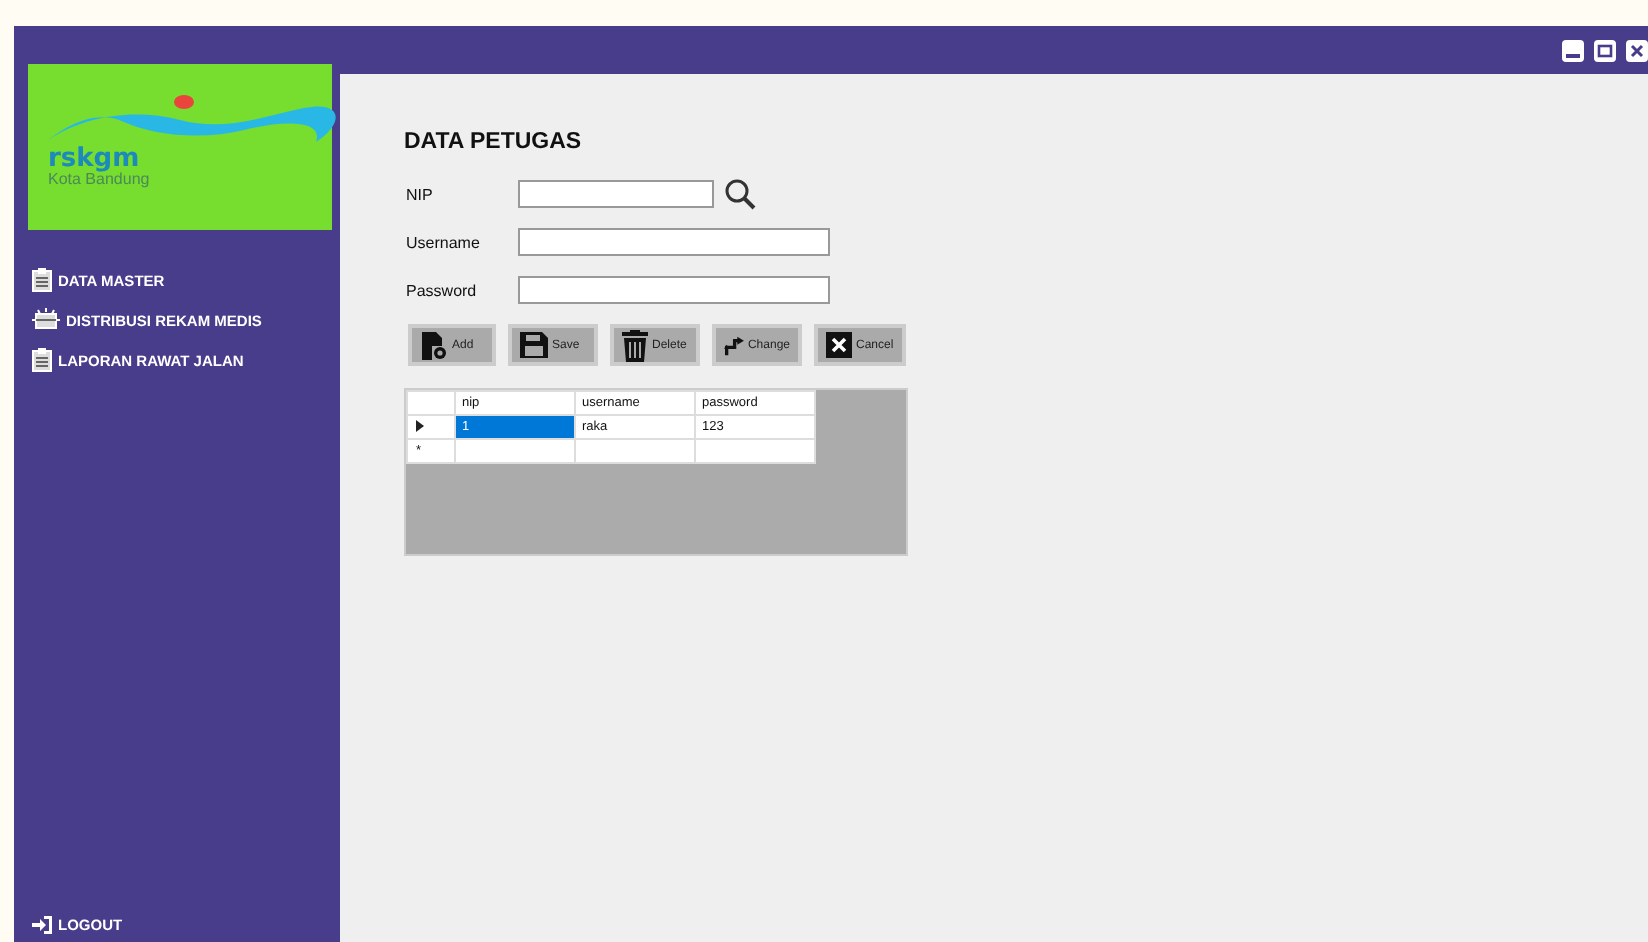  What do you see at coordinates (1573, 50) in the screenshot?
I see `minimize-icon` at bounding box center [1573, 50].